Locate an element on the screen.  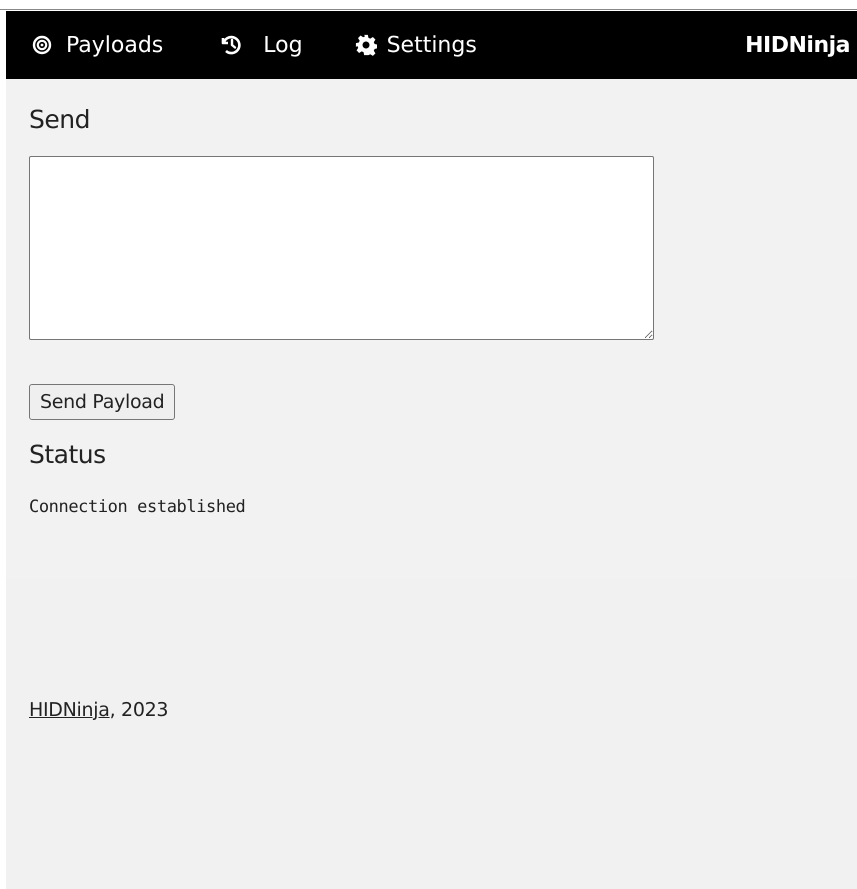
nav-link: Payloads is located at coordinates (98, 45).